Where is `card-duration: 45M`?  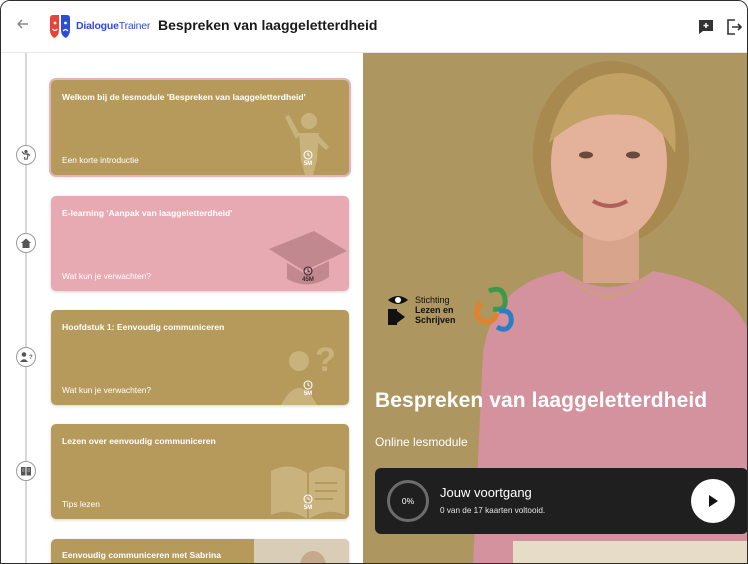
card-duration: 45M is located at coordinates (308, 274).